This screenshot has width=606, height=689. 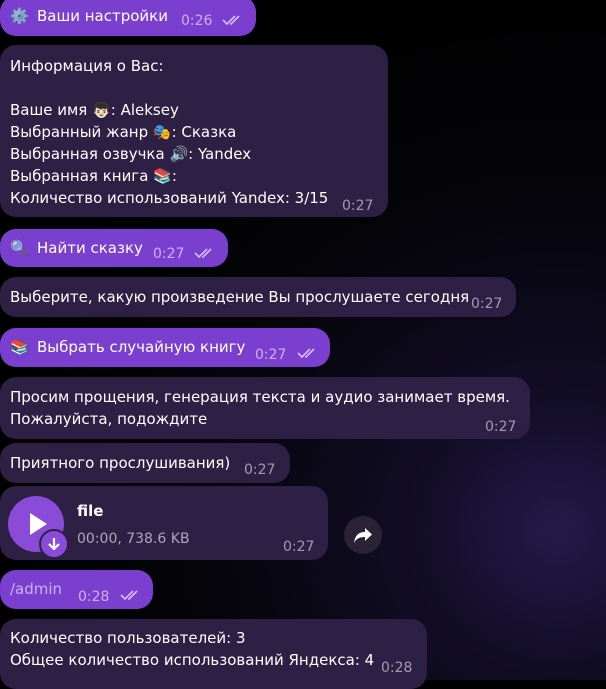 I want to click on info-voice-row: Выбранная озвучка 🔊: Yandex, so click(x=131, y=154).